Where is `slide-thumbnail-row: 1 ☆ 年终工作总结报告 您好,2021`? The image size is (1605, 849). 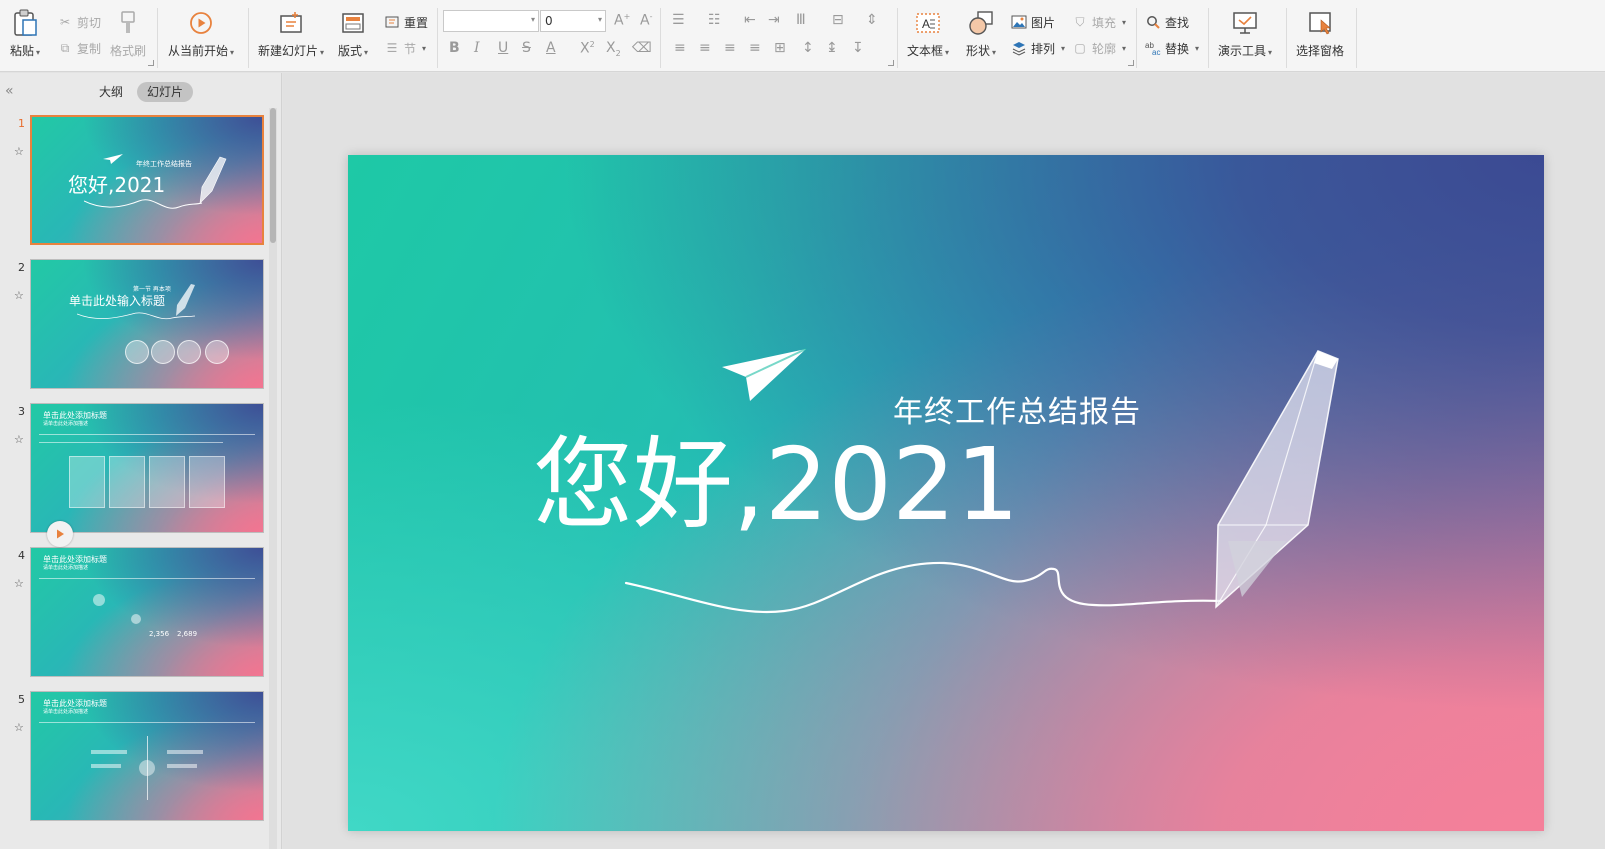 slide-thumbnail-row: 1 ☆ 年终工作总结报告 您好,2021 is located at coordinates (135, 181).